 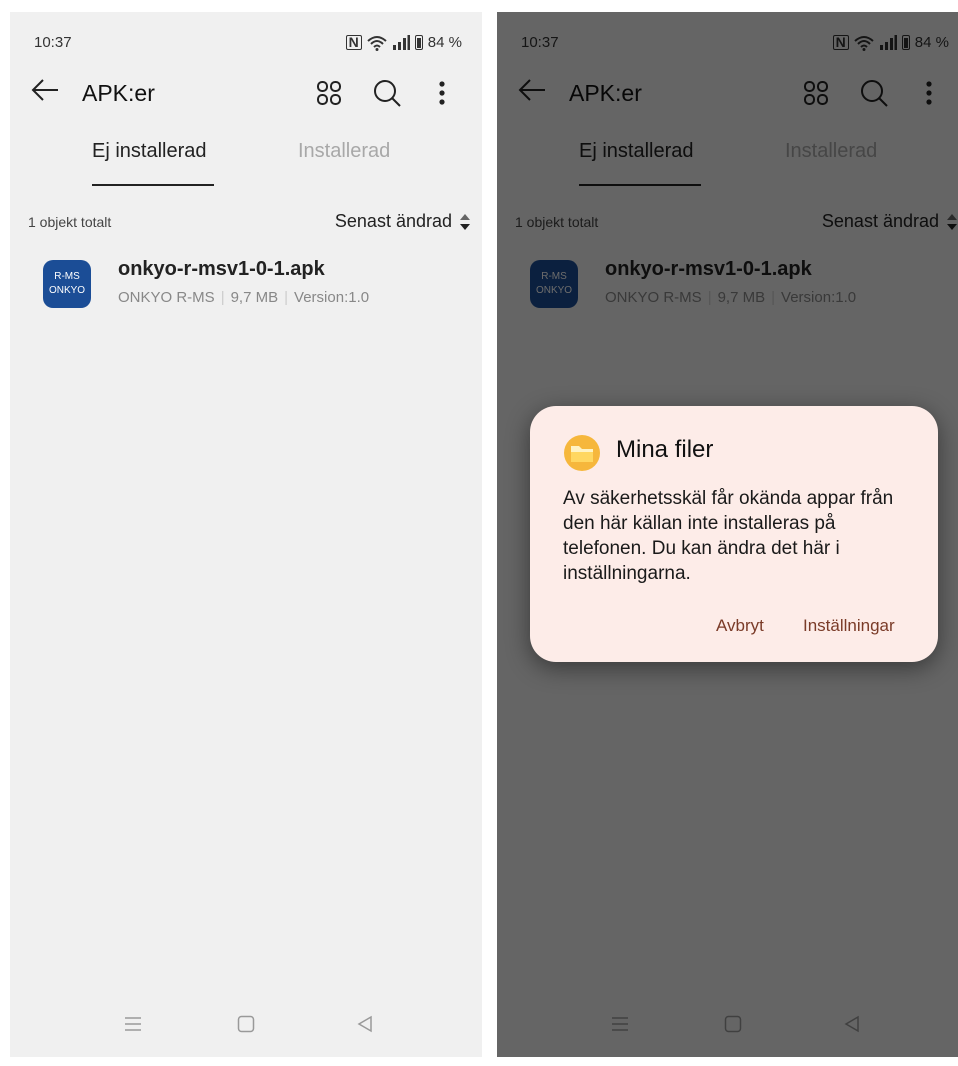 What do you see at coordinates (246, 165) in the screenshot?
I see `tab-bar: Ej installerad Installerad` at bounding box center [246, 165].